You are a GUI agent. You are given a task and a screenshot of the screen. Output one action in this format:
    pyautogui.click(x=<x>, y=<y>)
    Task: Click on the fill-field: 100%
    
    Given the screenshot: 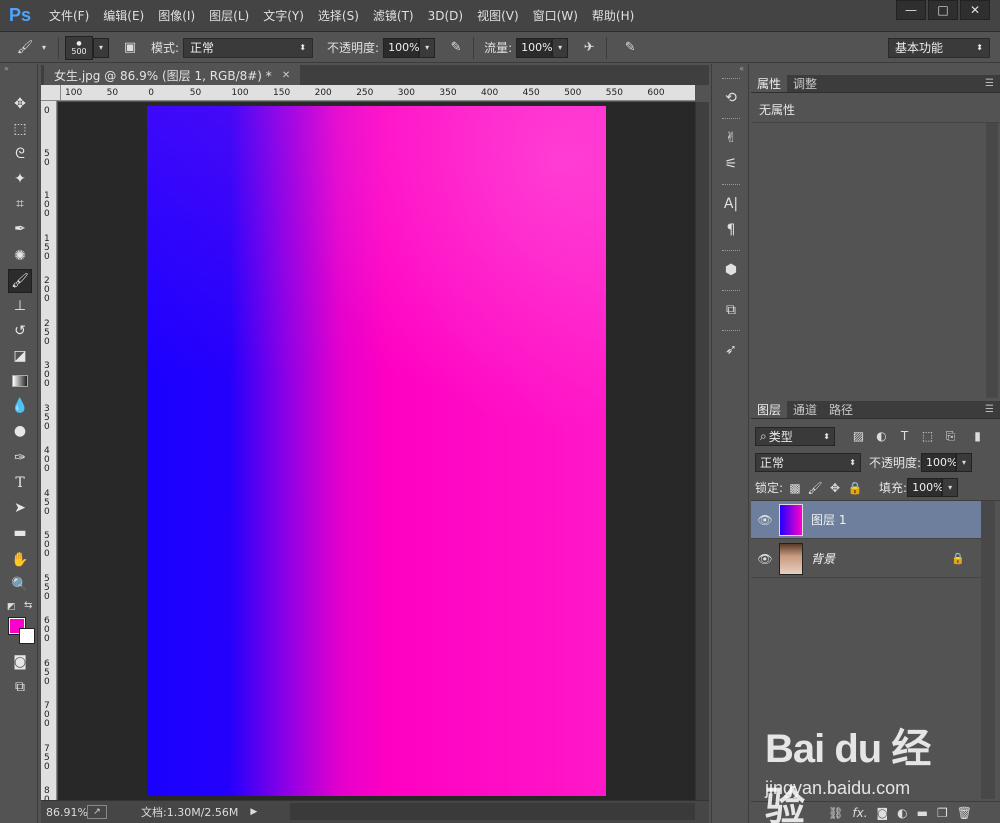 What is the action you would take?
    pyautogui.click(x=925, y=487)
    